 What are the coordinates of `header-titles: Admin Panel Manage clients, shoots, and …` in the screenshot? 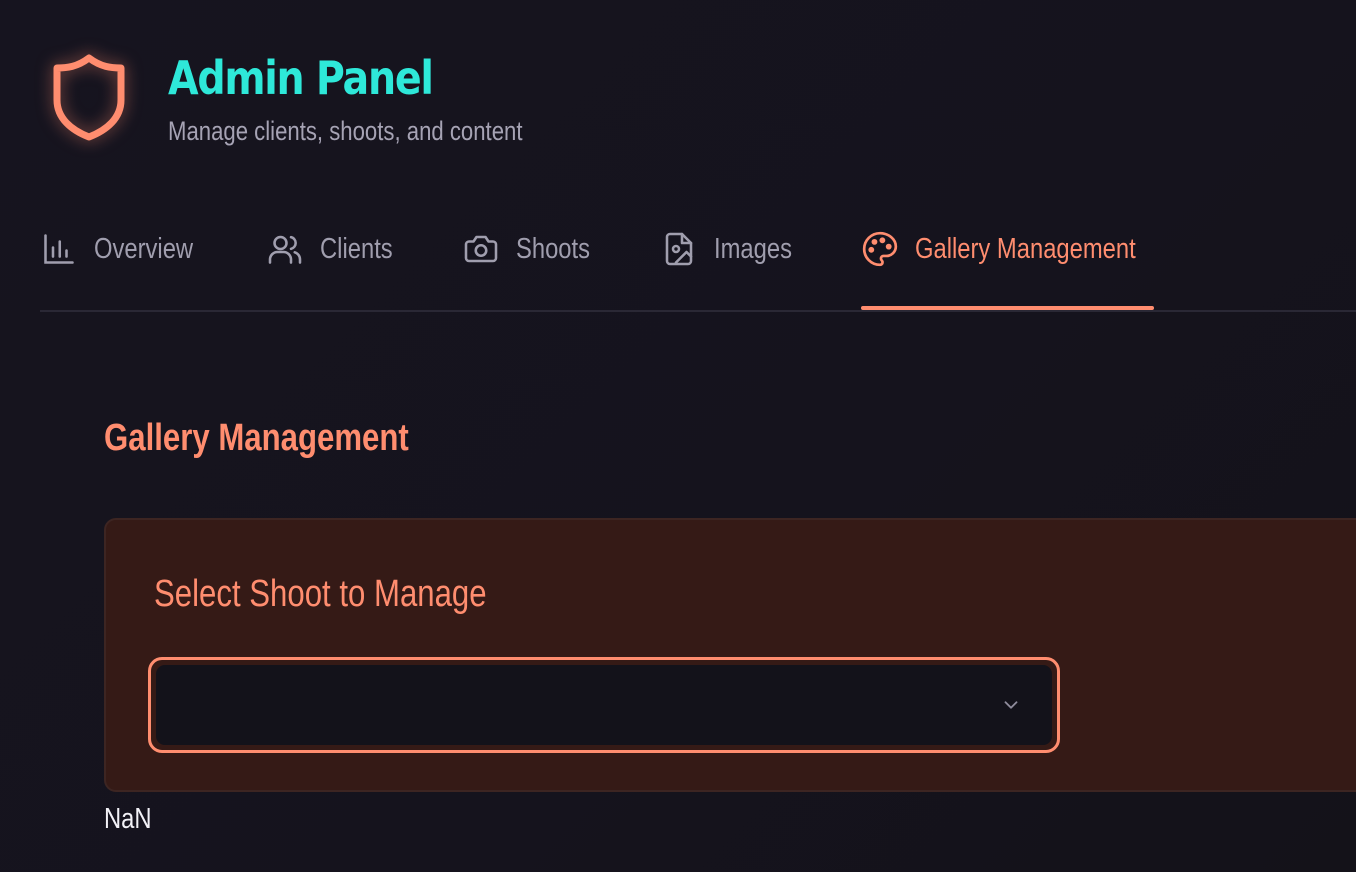 It's located at (384, 98).